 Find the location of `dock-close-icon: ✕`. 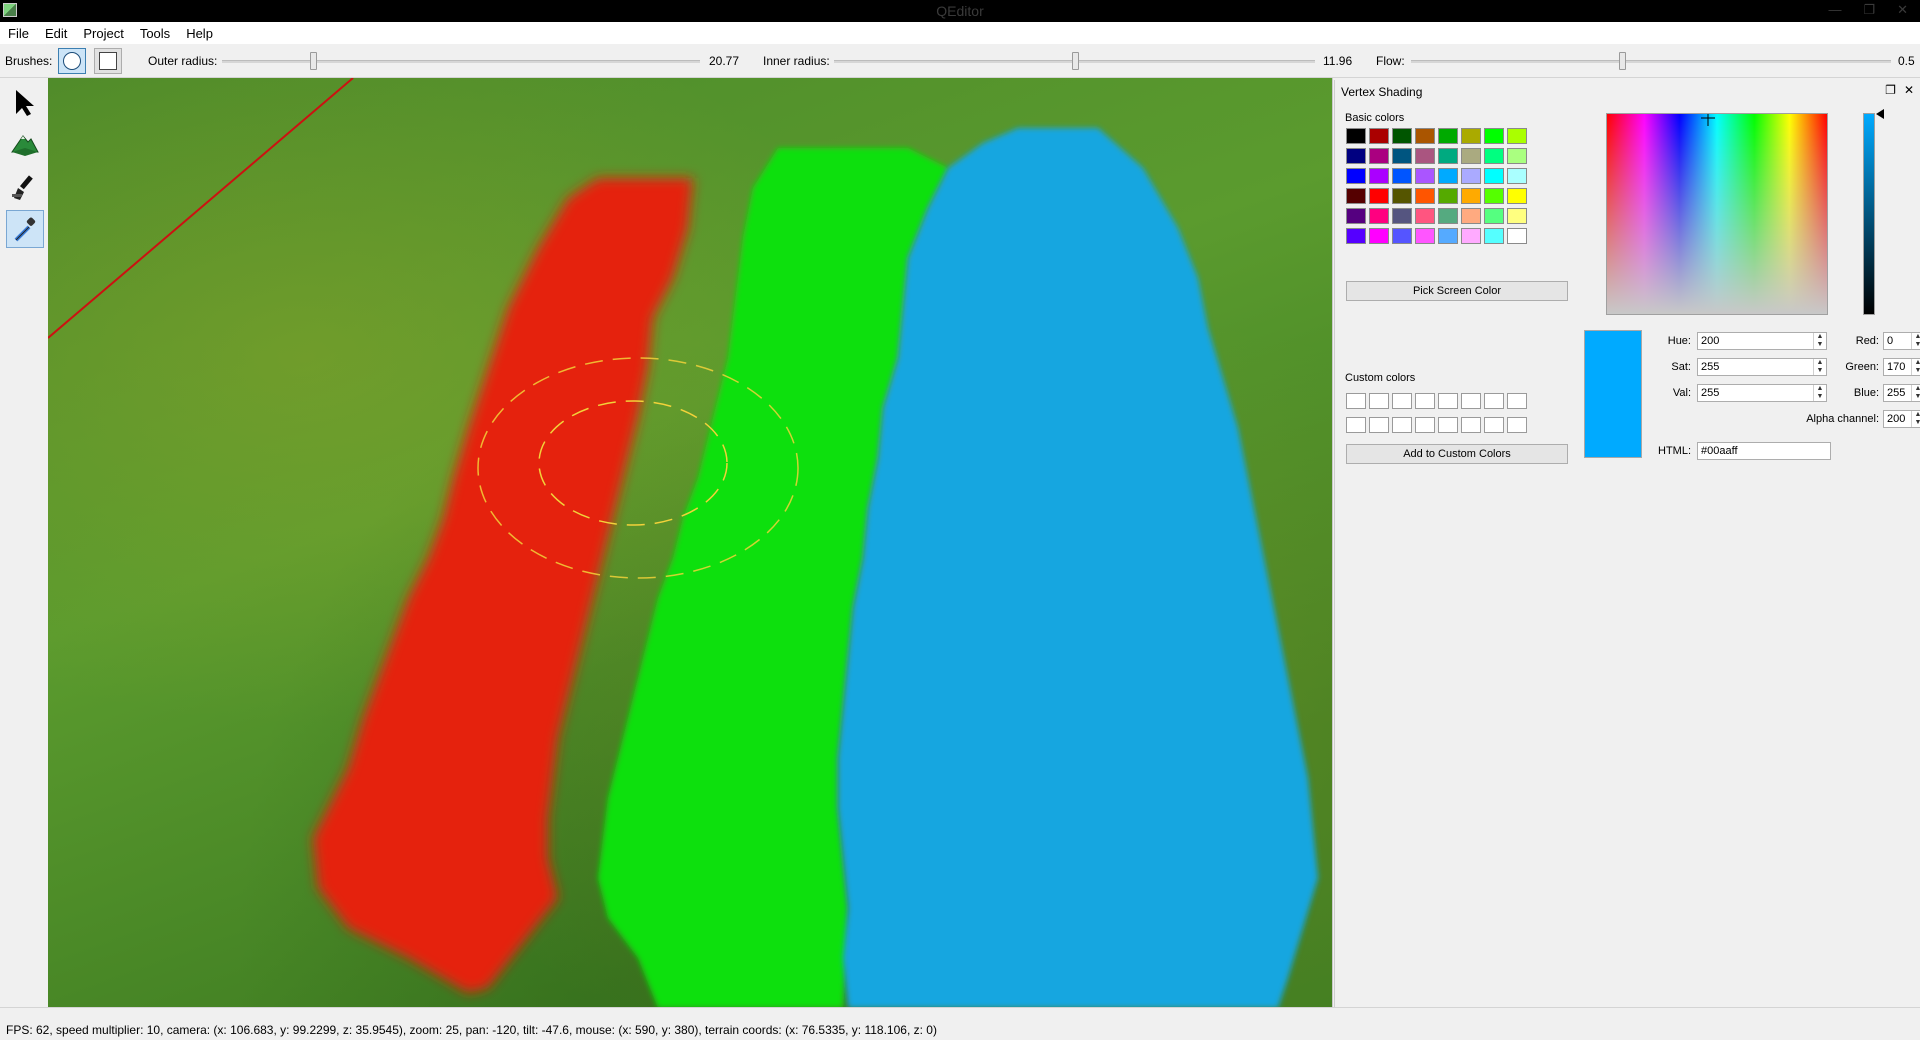

dock-close-icon: ✕ is located at coordinates (1909, 90).